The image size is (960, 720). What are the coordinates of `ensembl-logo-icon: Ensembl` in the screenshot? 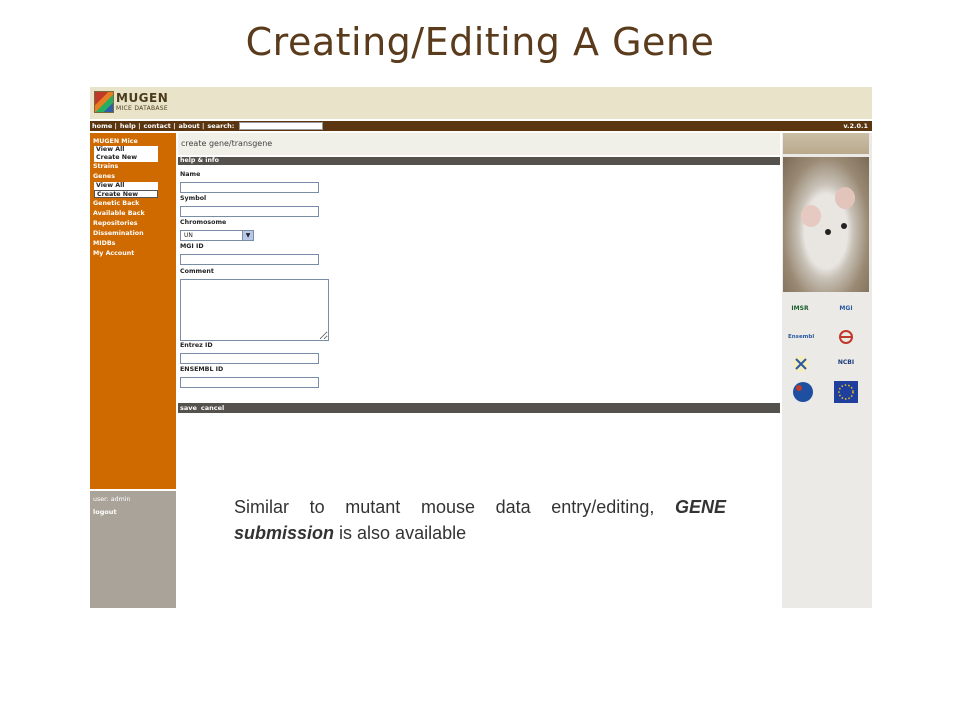 It's located at (801, 337).